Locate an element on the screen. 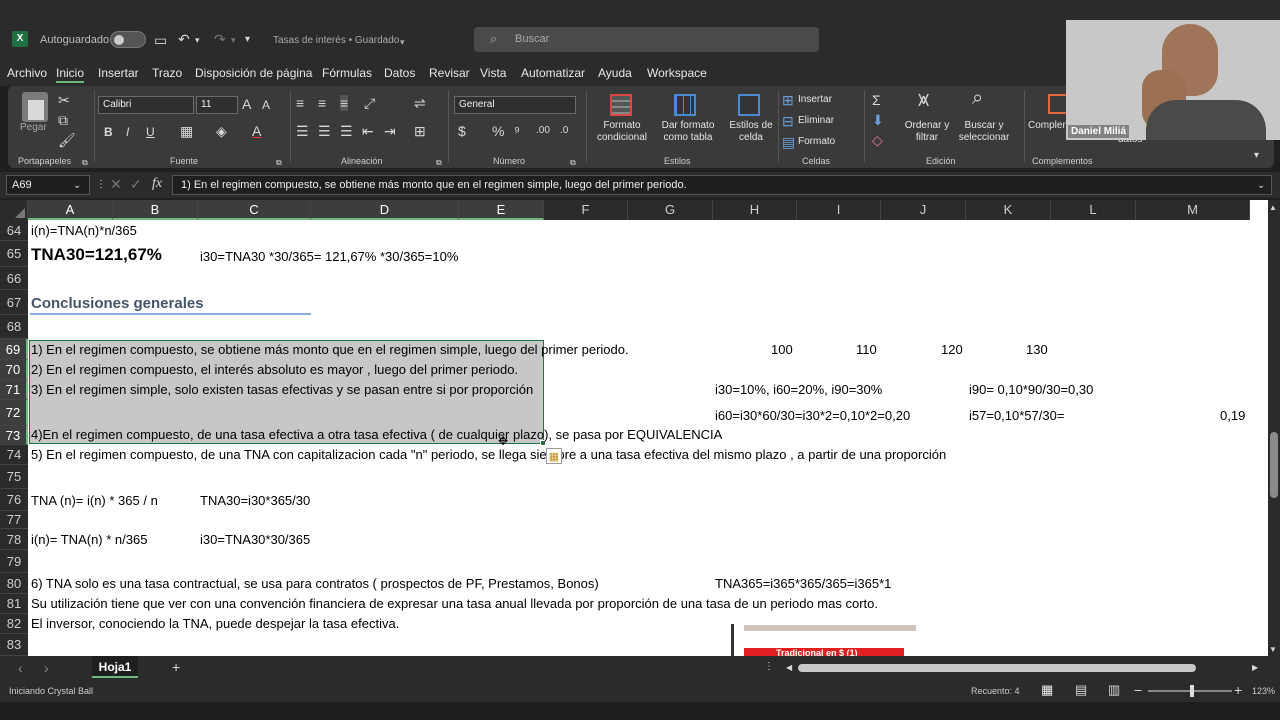  increase-indent-icon: ⇥ is located at coordinates (390, 131).